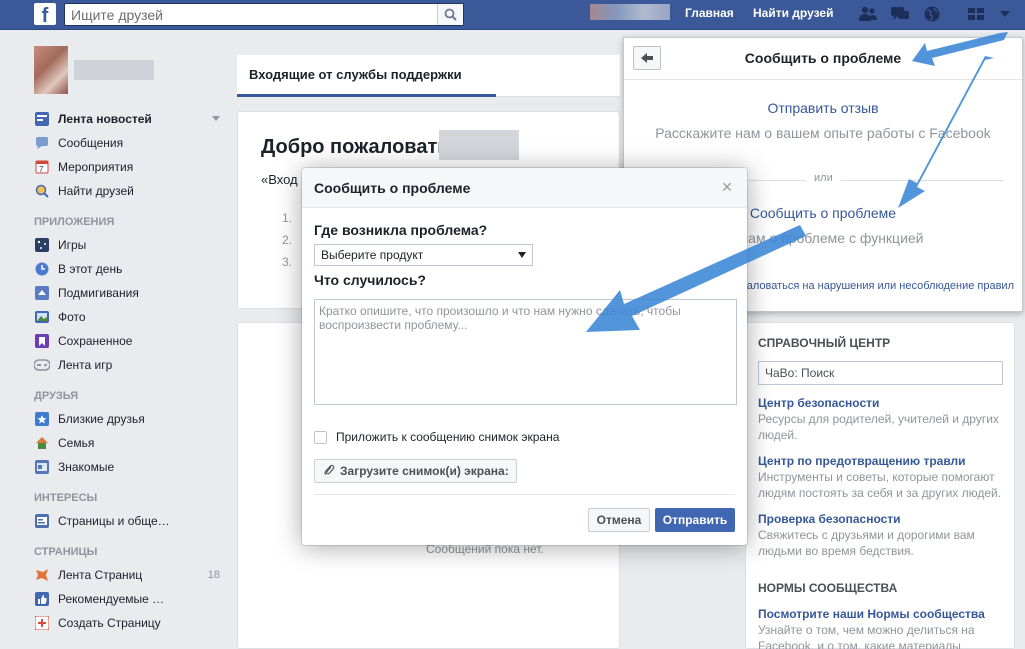 The image size is (1025, 649). Describe the element at coordinates (250, 14) in the screenshot. I see `search-input` at that location.